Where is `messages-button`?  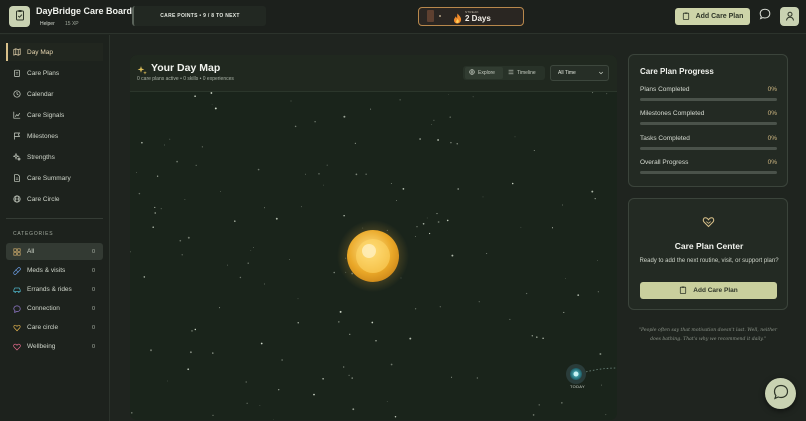
messages-button is located at coordinates (765, 15).